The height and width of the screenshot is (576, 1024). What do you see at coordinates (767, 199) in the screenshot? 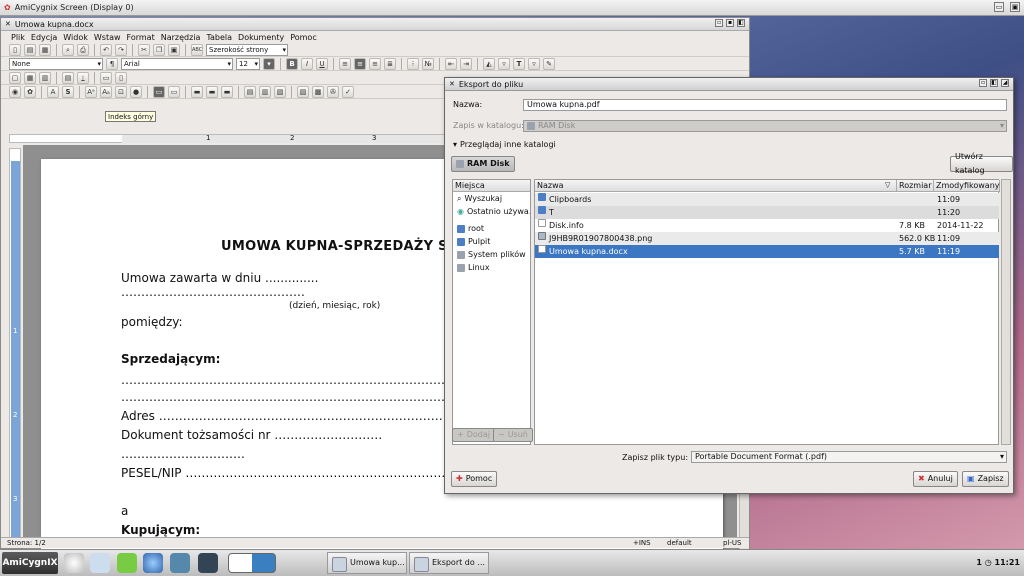
I see `file-row: Clipboards 11:09` at bounding box center [767, 199].